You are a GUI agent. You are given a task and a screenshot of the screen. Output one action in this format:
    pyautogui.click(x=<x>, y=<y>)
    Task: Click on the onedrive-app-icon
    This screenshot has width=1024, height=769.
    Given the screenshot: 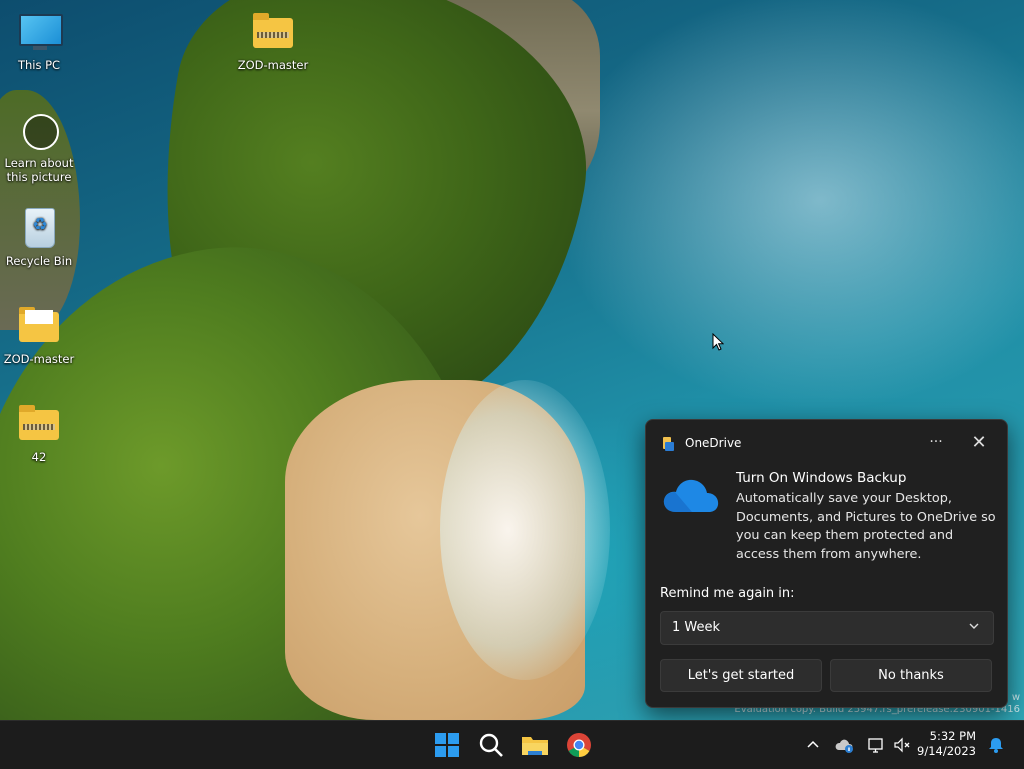 What is the action you would take?
    pyautogui.click(x=668, y=444)
    